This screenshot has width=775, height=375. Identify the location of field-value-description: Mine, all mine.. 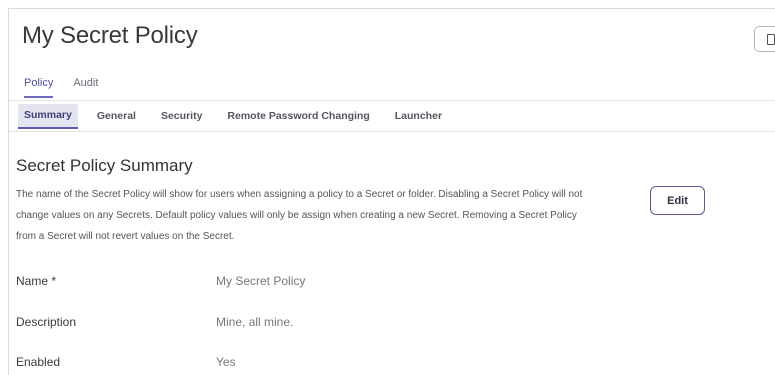
(255, 322).